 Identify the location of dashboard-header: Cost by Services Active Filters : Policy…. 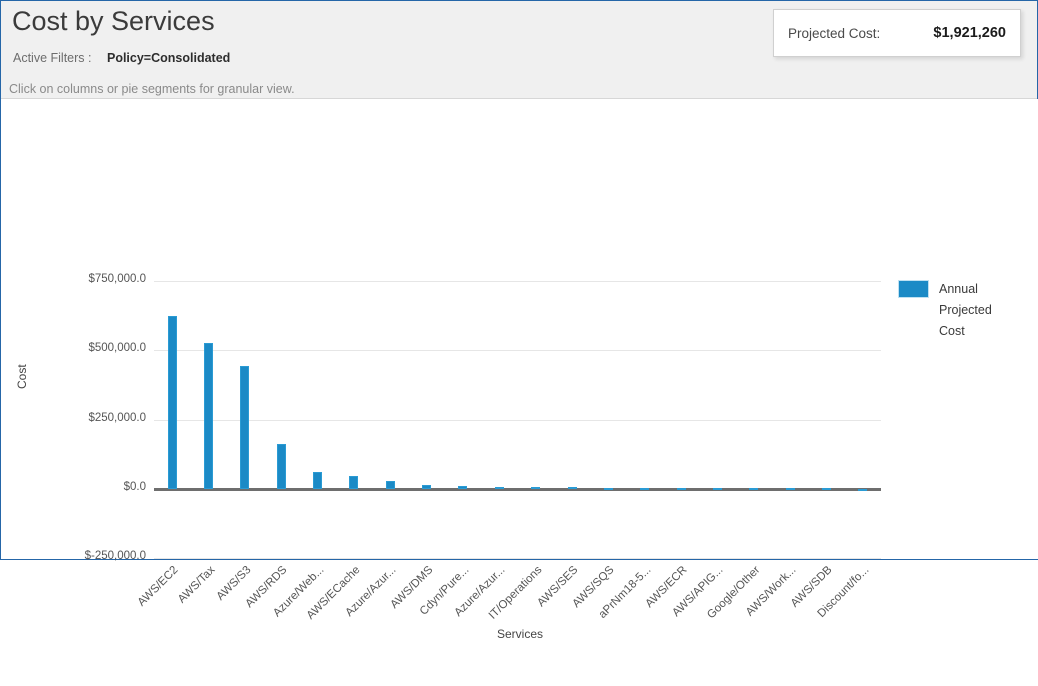
(519, 50).